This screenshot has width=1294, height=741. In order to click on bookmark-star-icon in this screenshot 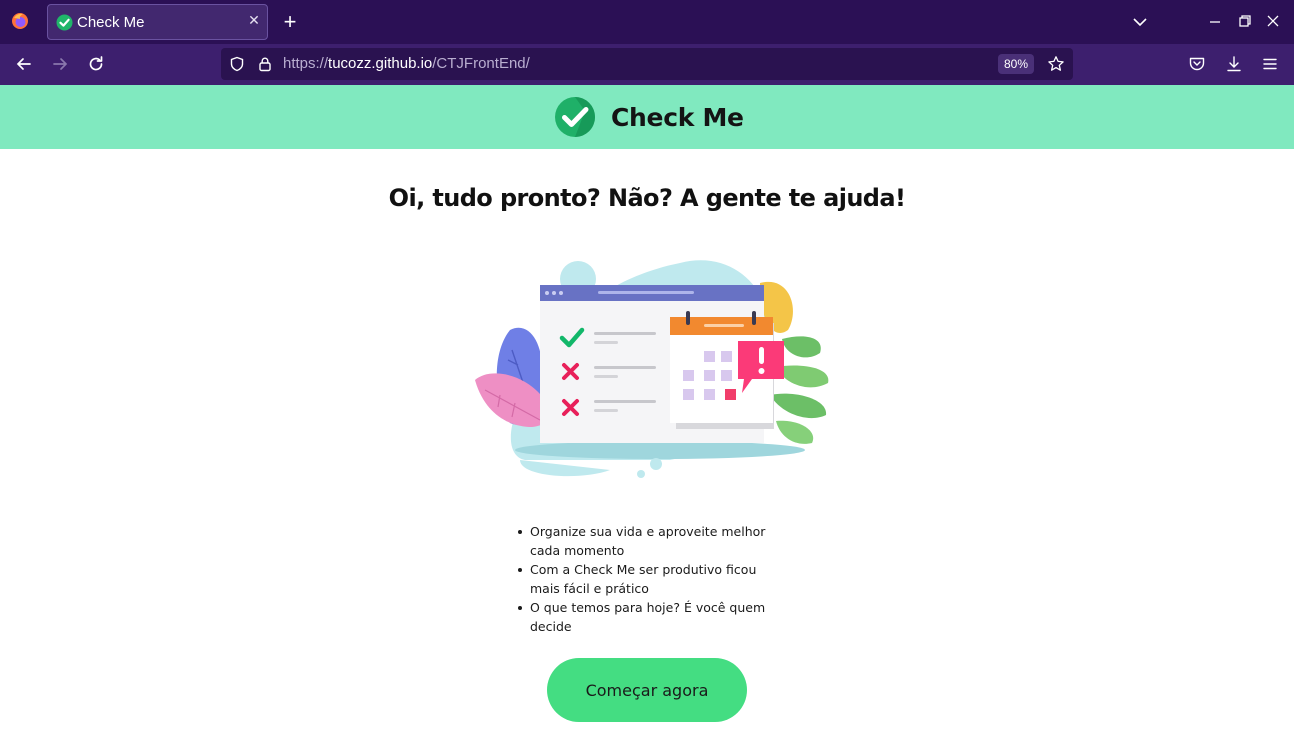, I will do `click(1056, 64)`.